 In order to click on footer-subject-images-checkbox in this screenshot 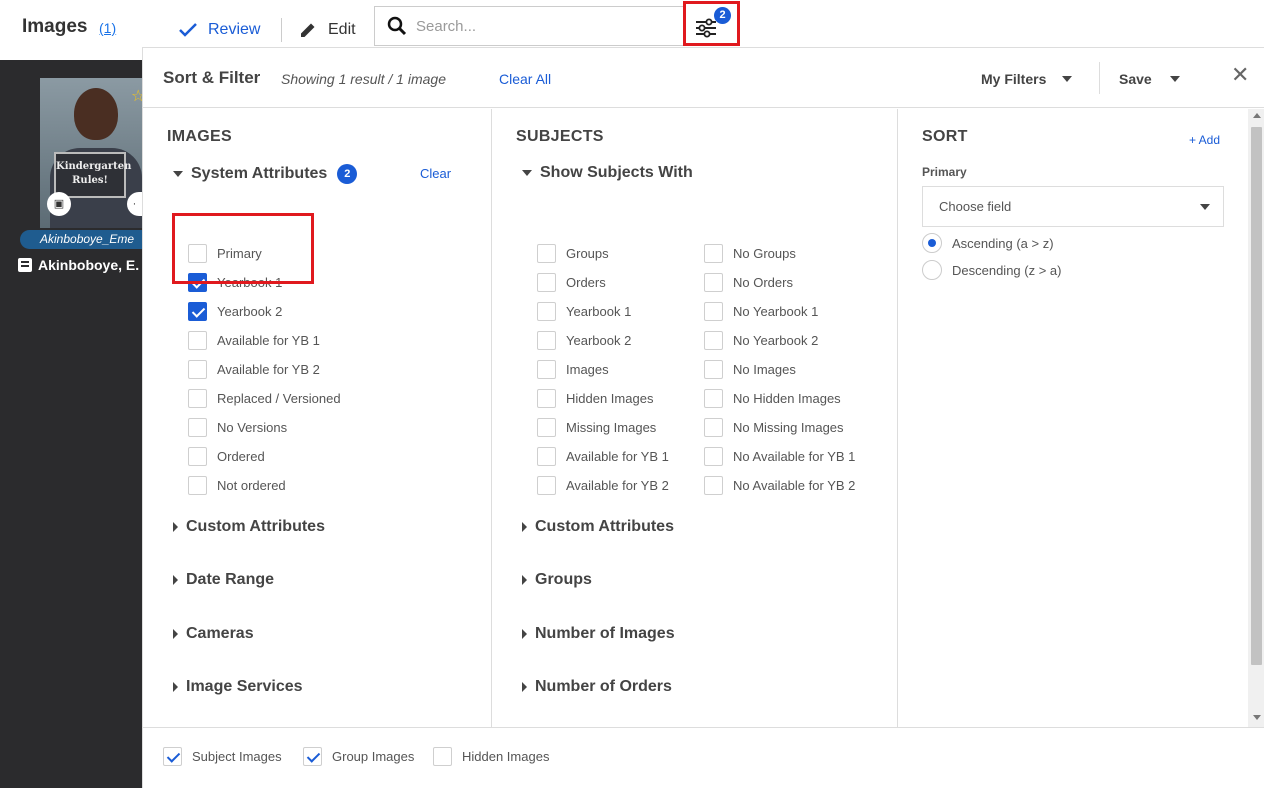, I will do `click(172, 756)`.